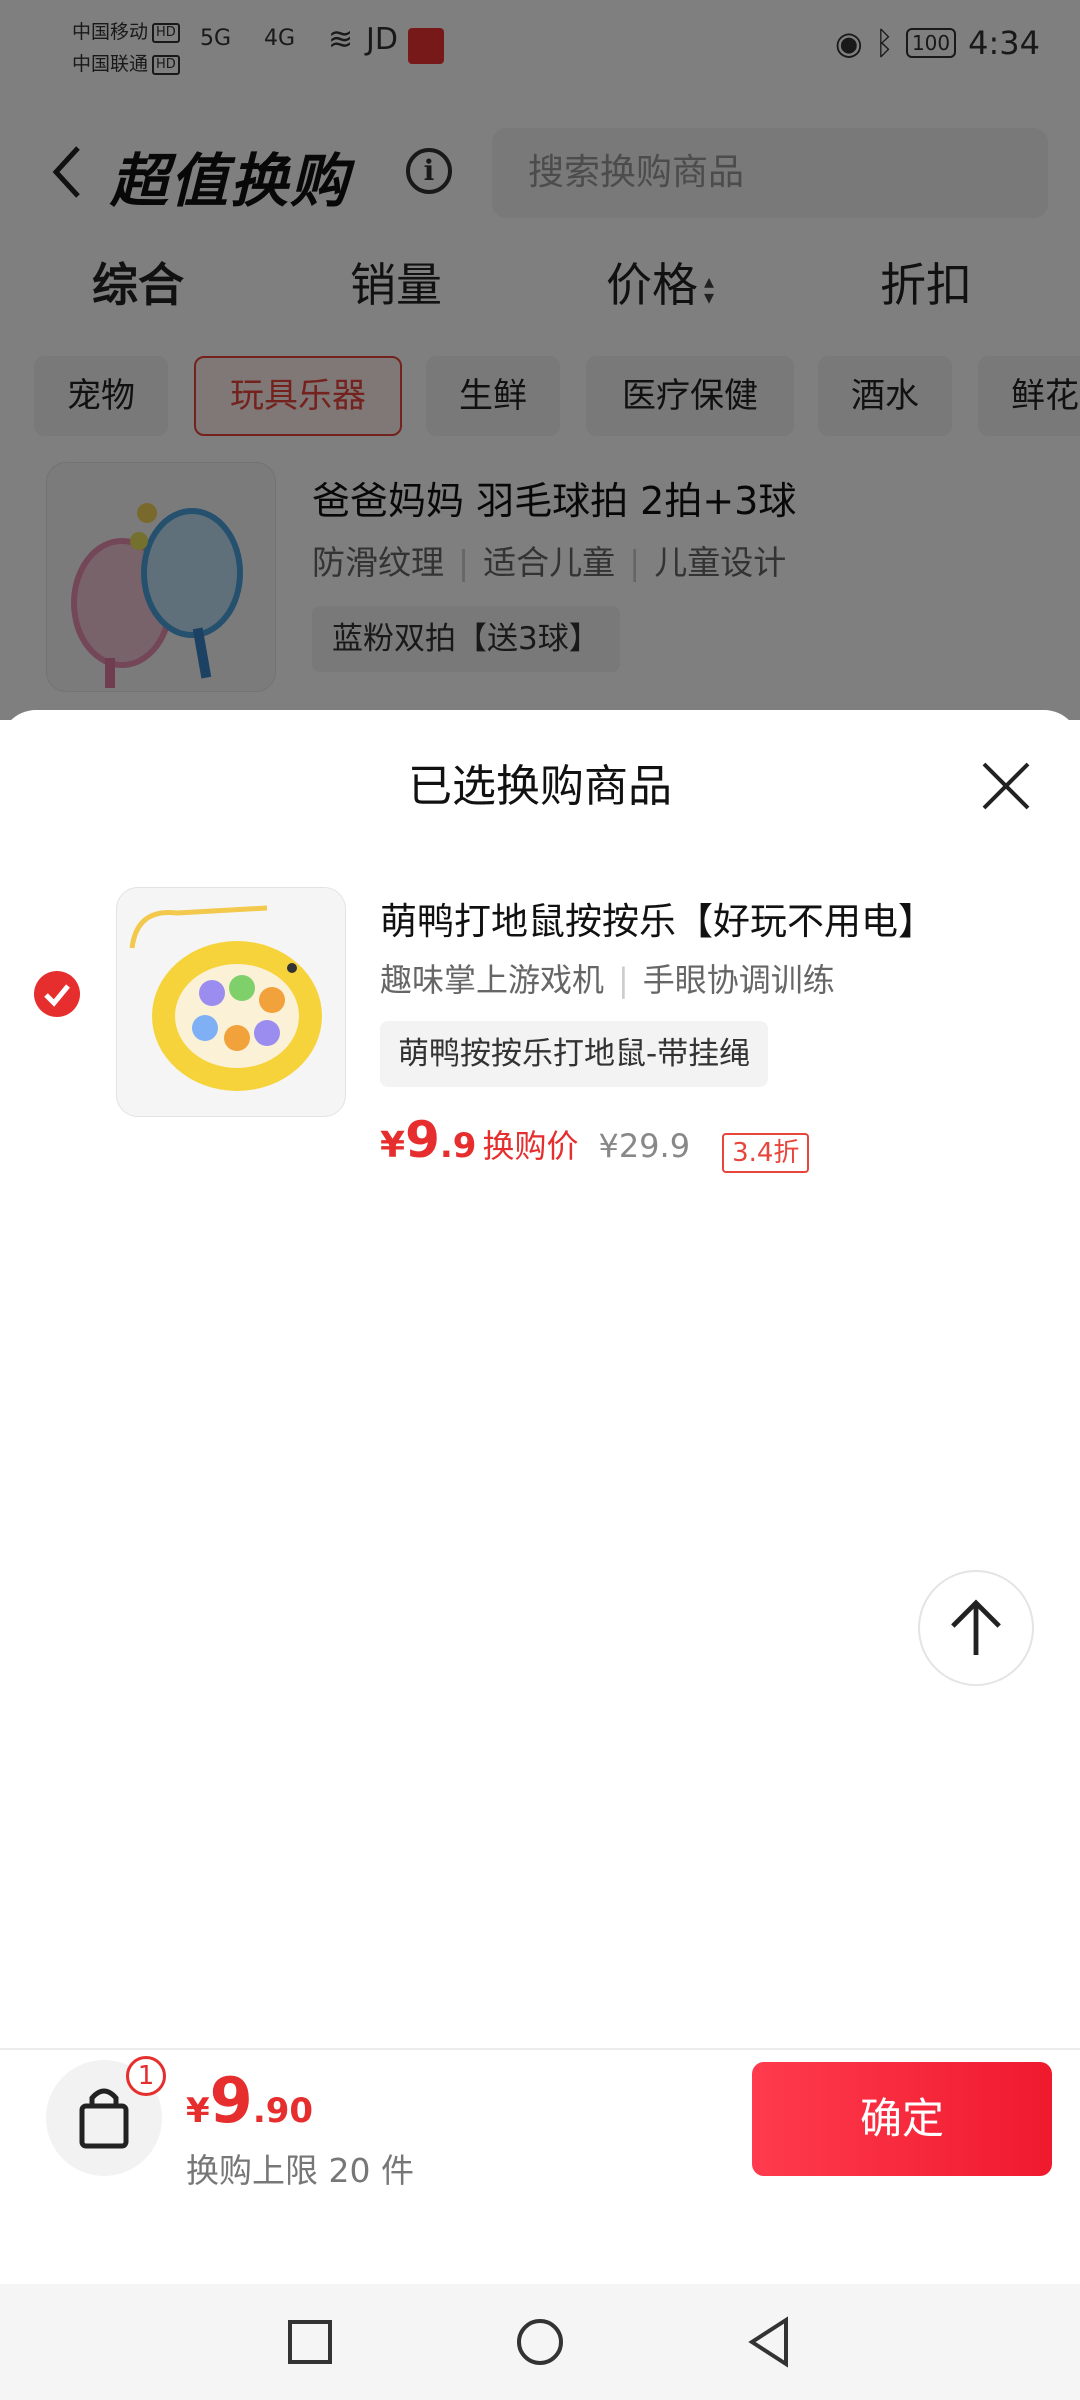 This screenshot has height=2400, width=1080. What do you see at coordinates (250, 2100) in the screenshot?
I see `total-price: ¥9.90` at bounding box center [250, 2100].